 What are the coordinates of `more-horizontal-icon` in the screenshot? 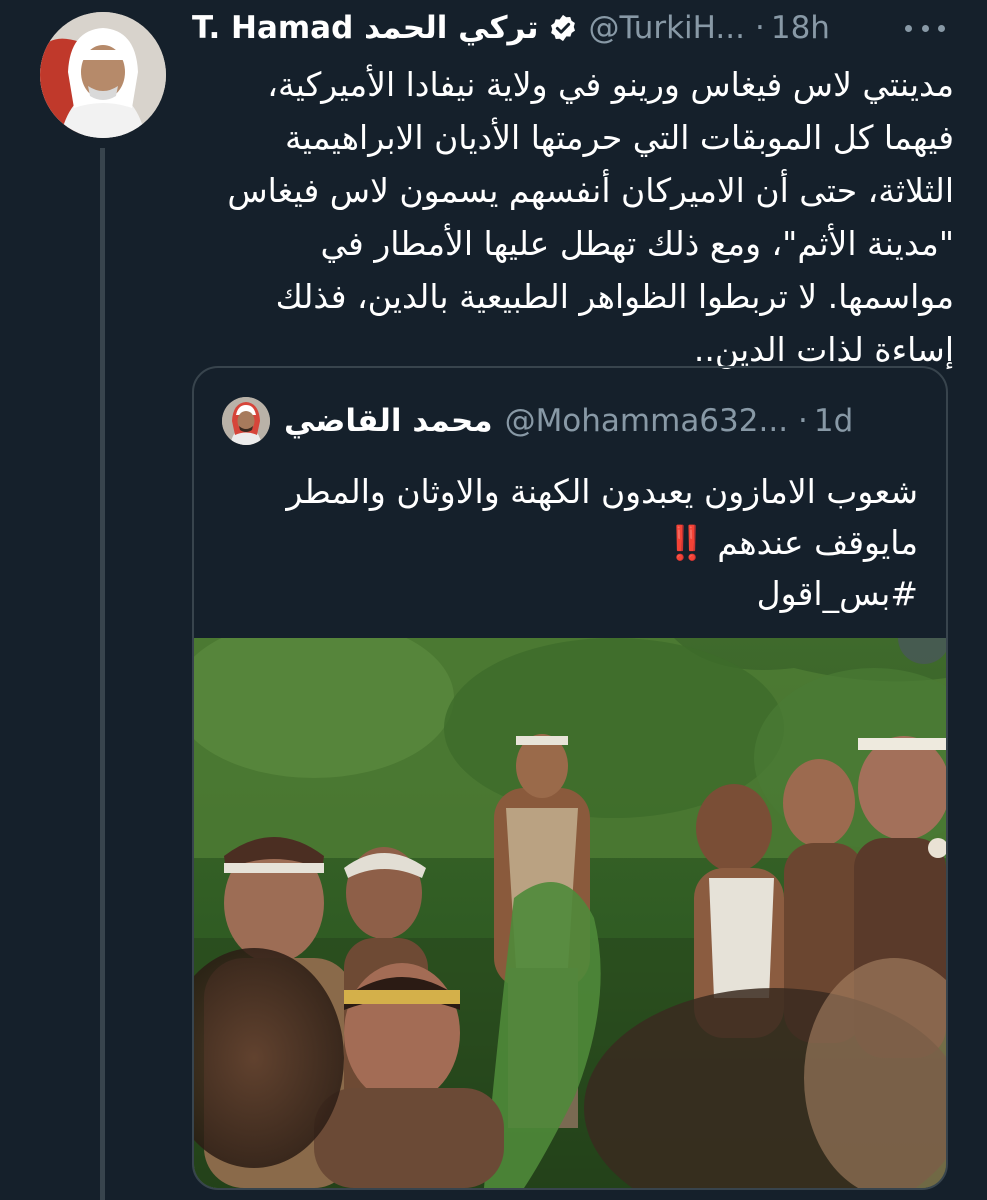 It's located at (925, 28).